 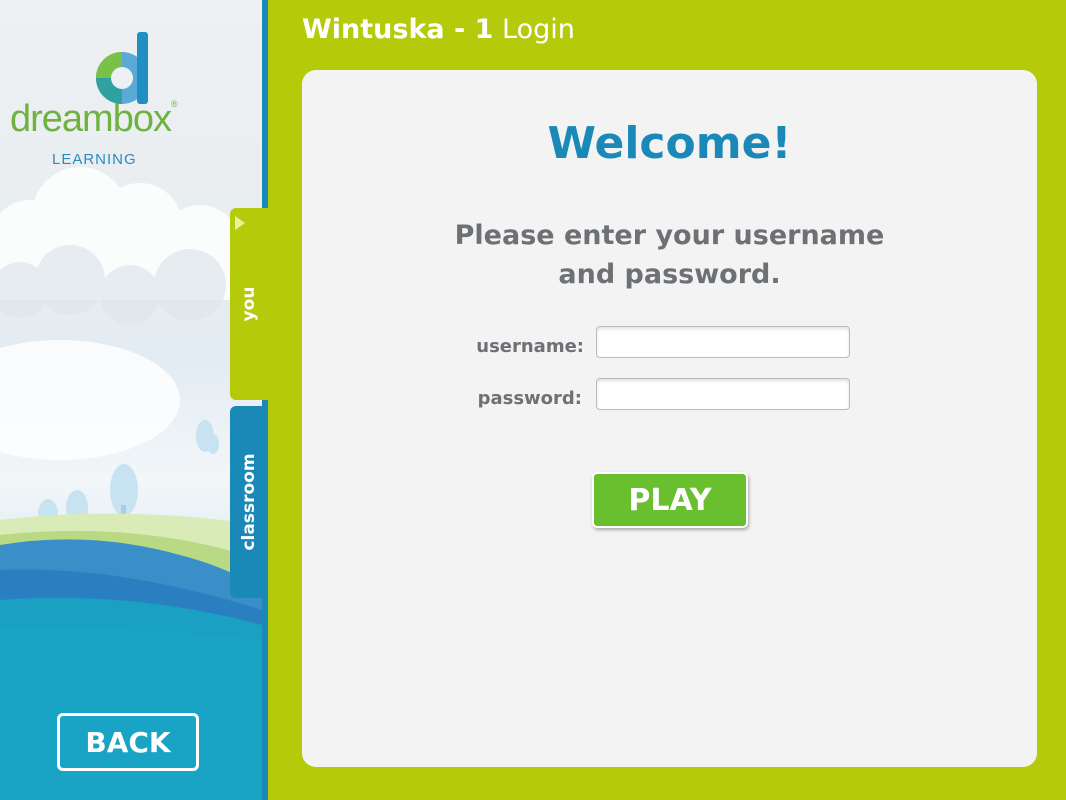 What do you see at coordinates (174, 104) in the screenshot?
I see `logo-registered-mark: ®` at bounding box center [174, 104].